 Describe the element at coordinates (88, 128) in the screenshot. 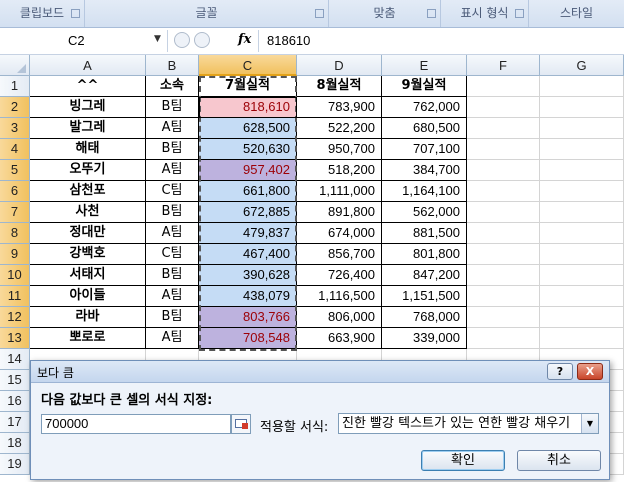

I see `name-cell: 발그레` at that location.